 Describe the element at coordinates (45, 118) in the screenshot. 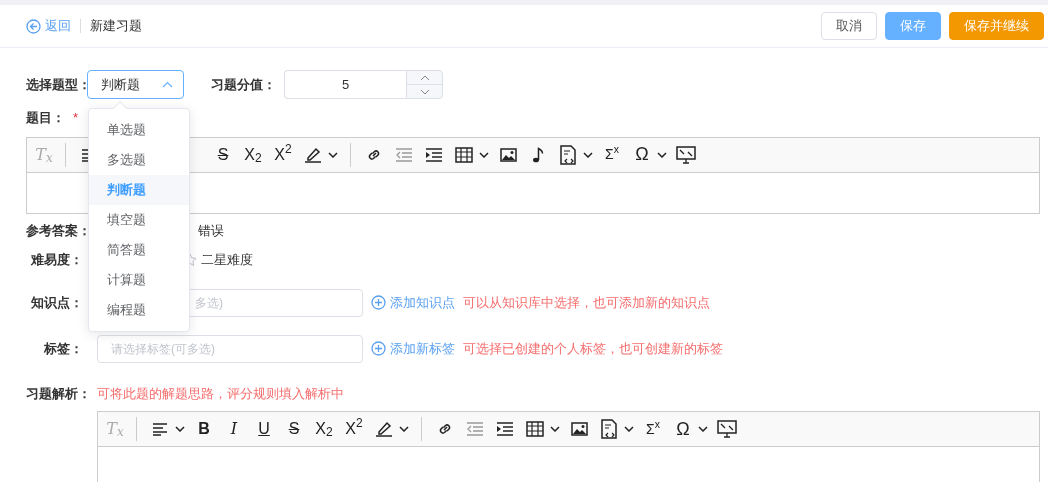

I see `field-label: 题目：` at that location.